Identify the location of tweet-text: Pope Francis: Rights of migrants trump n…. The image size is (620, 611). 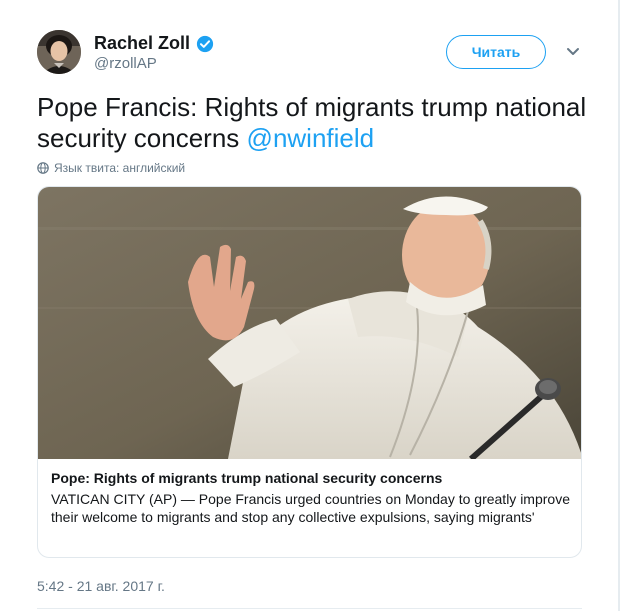
(317, 123).